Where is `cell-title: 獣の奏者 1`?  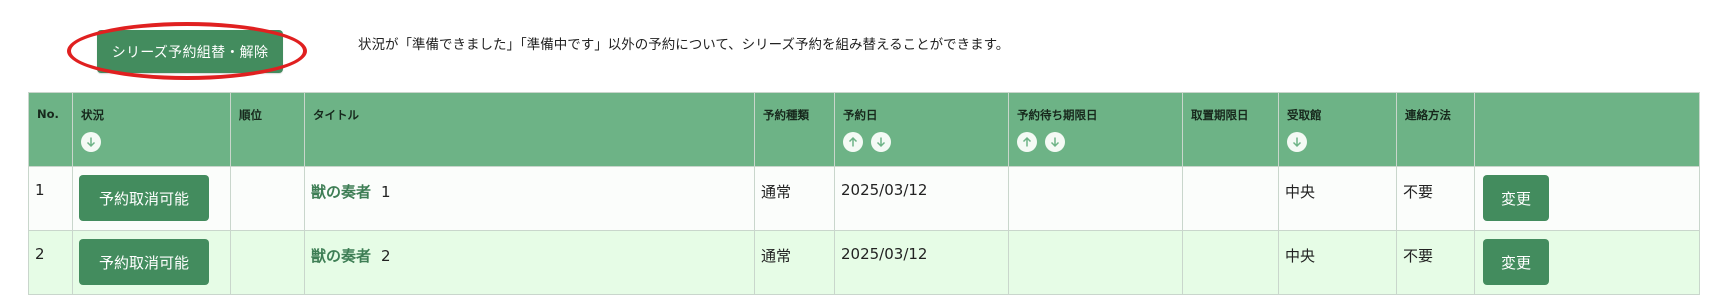
cell-title: 獣の奏者 1 is located at coordinates (529, 198).